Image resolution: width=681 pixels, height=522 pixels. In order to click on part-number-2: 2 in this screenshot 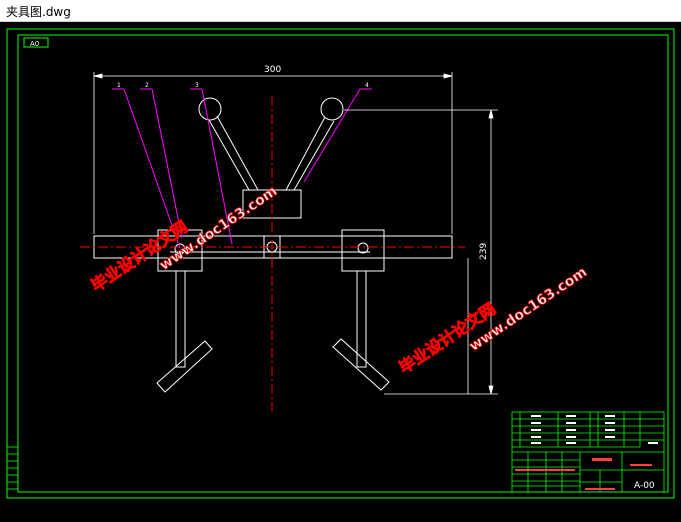, I will do `click(147, 85)`.